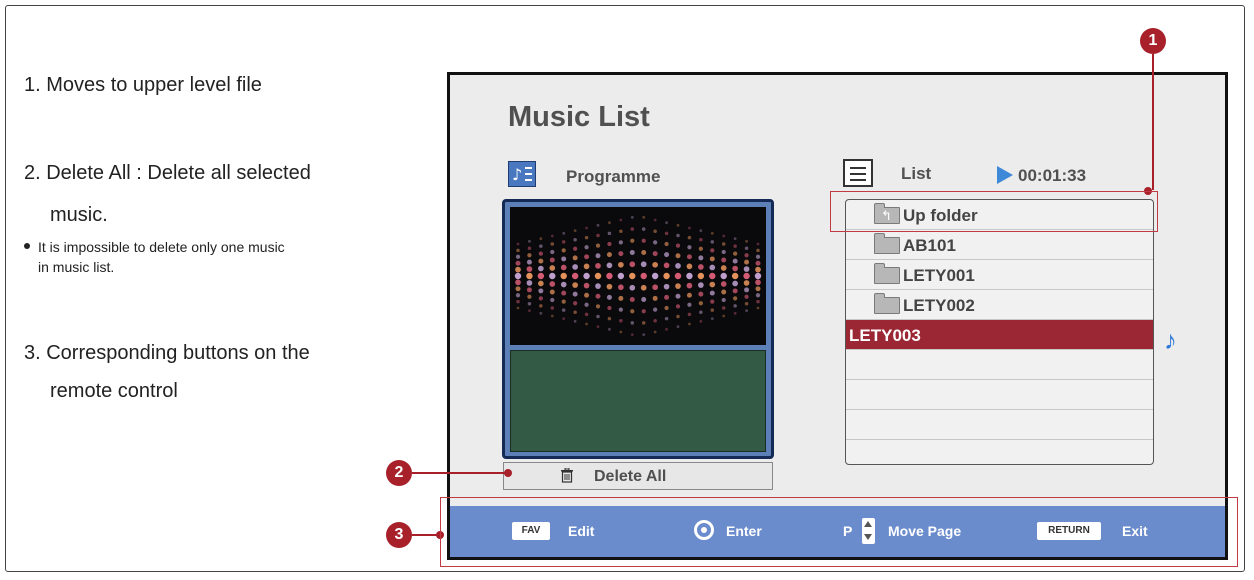  What do you see at coordinates (79, 215) in the screenshot?
I see `note-delete-all-cont: music.` at bounding box center [79, 215].